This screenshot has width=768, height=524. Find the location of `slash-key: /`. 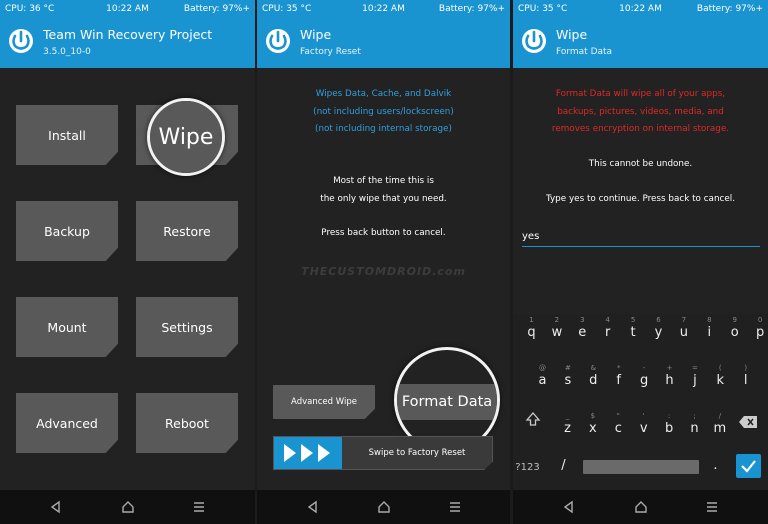

slash-key: / is located at coordinates (563, 465).